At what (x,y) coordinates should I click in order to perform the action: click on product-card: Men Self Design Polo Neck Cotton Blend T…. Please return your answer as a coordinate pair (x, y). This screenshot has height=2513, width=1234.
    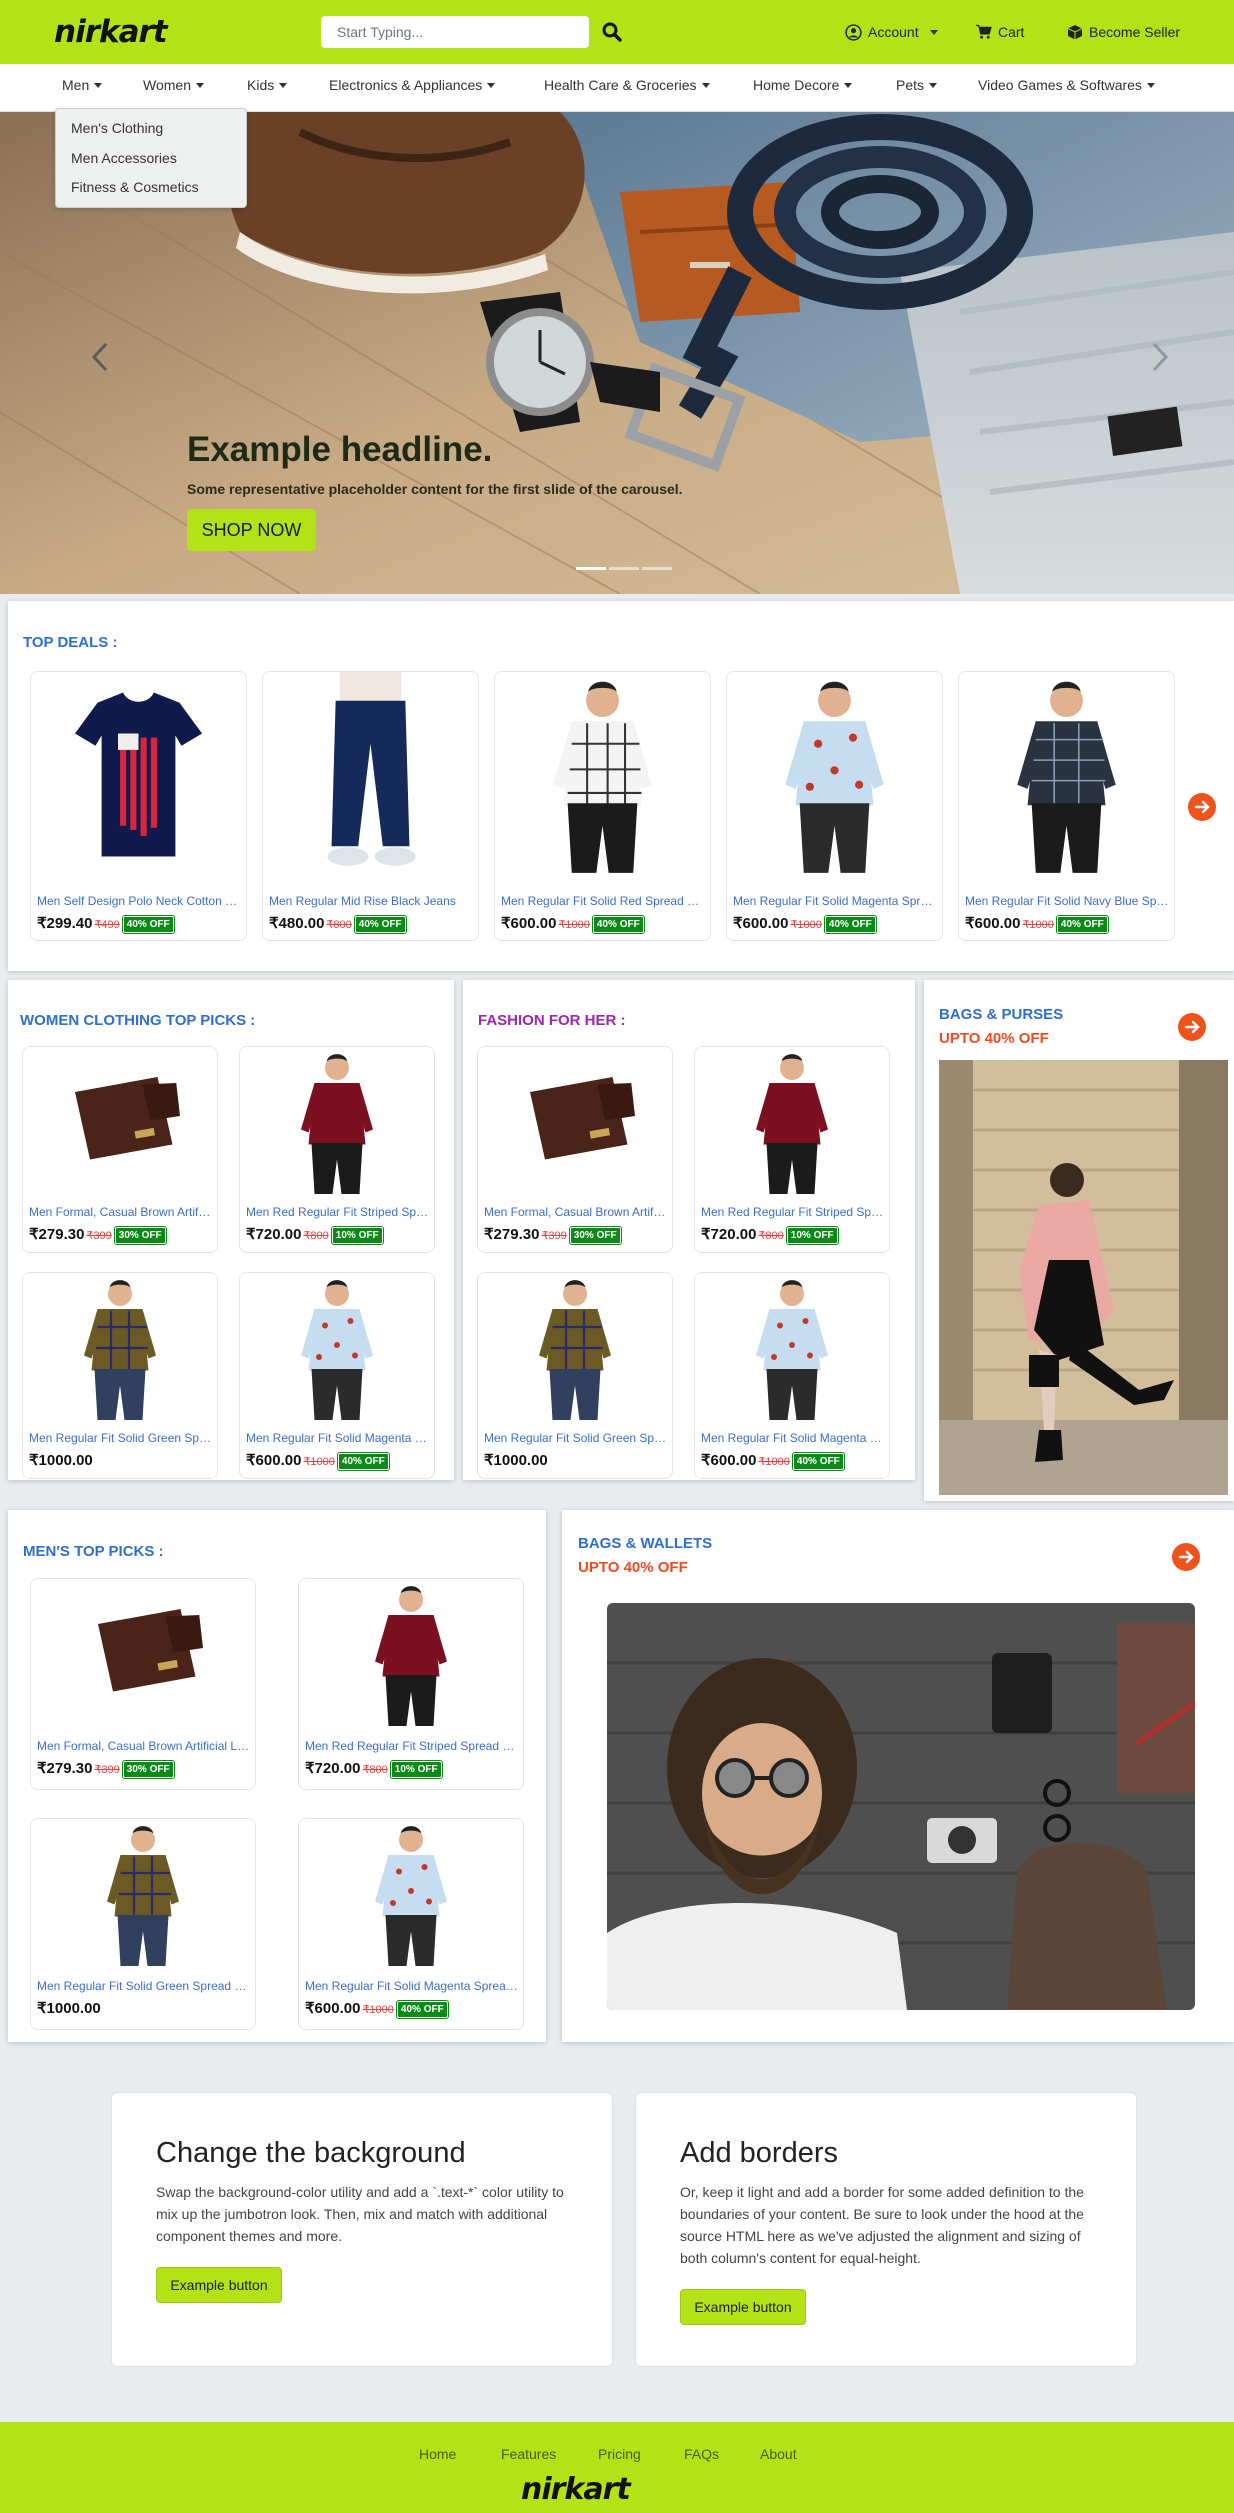
    Looking at the image, I should click on (138, 806).